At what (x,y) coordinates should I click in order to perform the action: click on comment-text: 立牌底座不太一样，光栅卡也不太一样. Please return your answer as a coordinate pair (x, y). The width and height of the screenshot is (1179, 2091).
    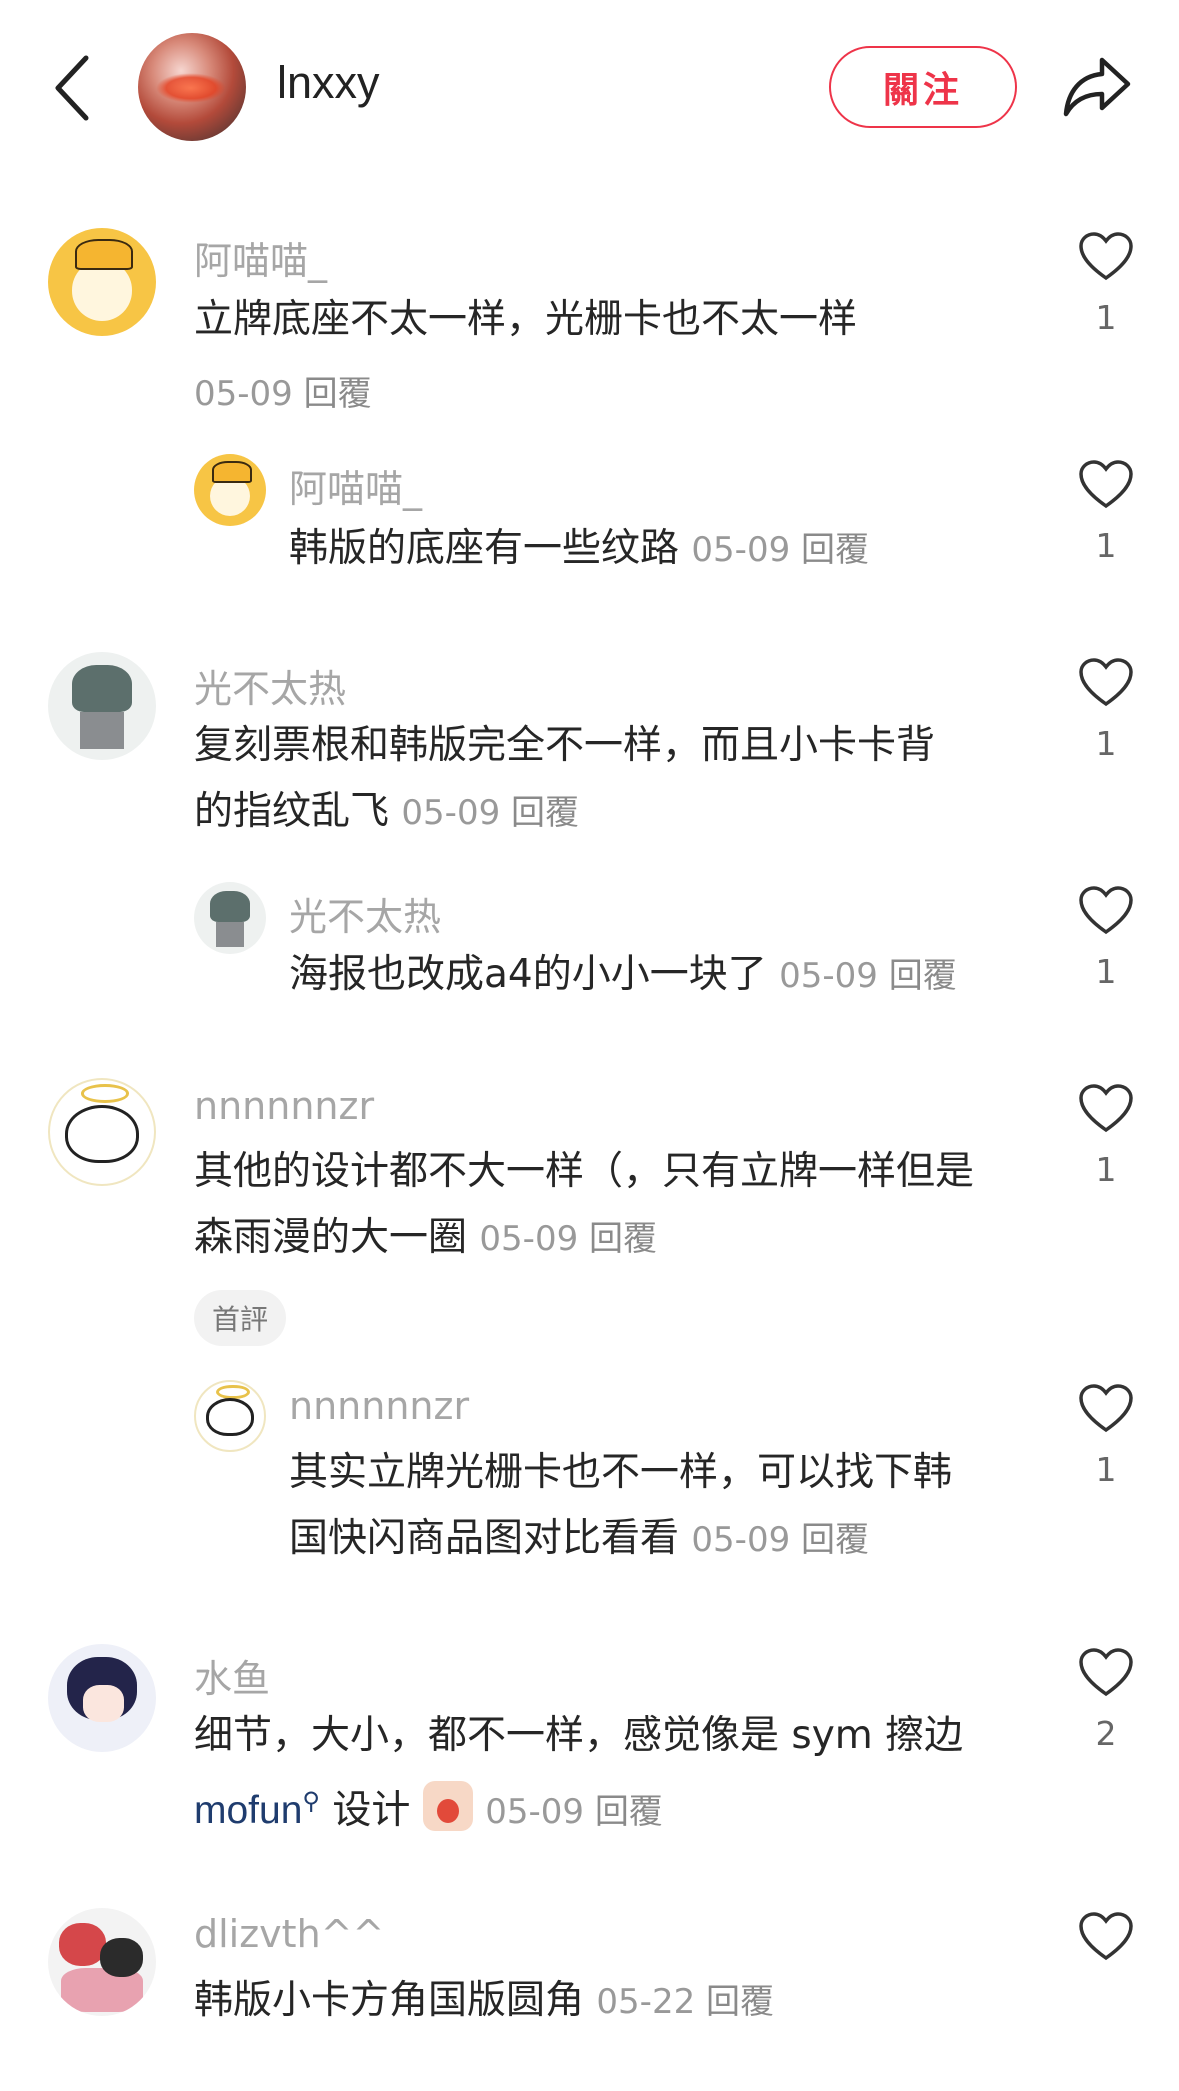
    Looking at the image, I should click on (526, 319).